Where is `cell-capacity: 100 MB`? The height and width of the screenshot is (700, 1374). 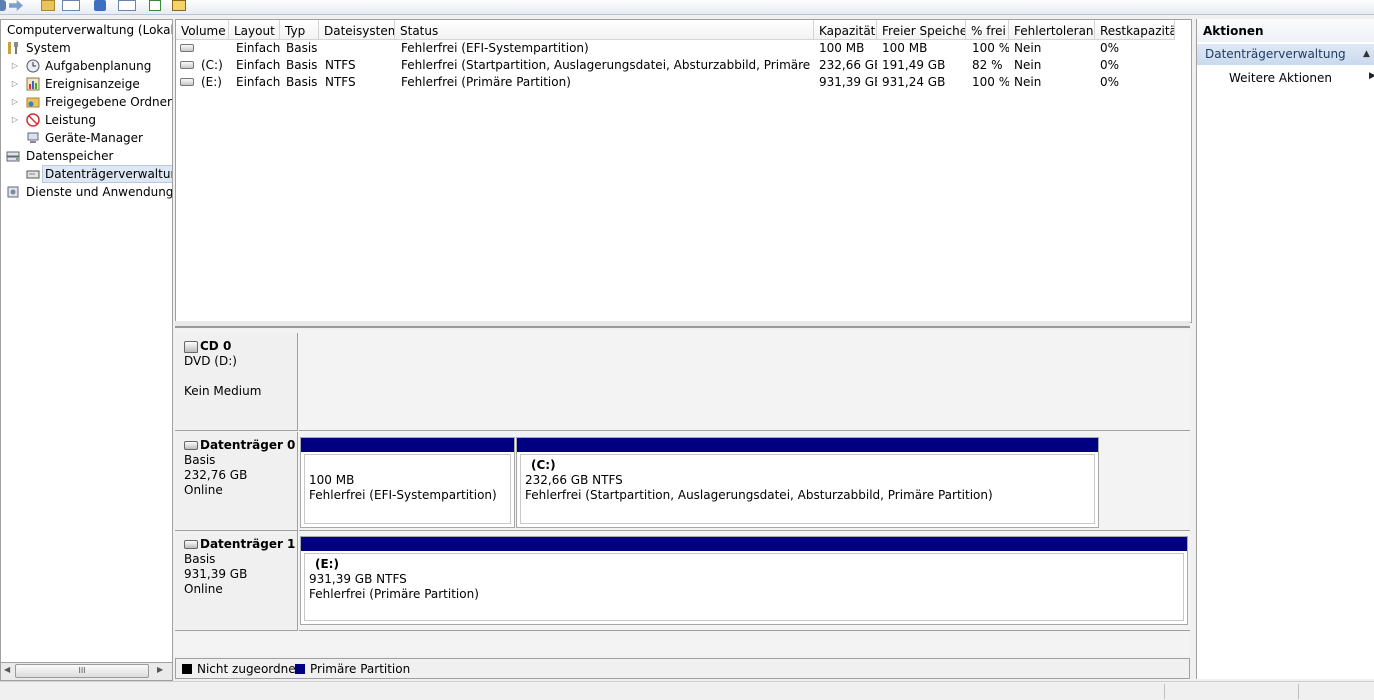 cell-capacity: 100 MB is located at coordinates (842, 48).